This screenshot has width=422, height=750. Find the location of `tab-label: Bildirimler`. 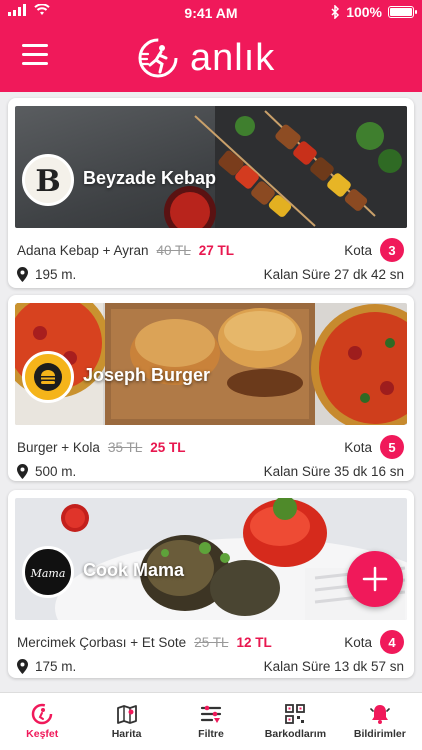

tab-label: Bildirimler is located at coordinates (379, 734).